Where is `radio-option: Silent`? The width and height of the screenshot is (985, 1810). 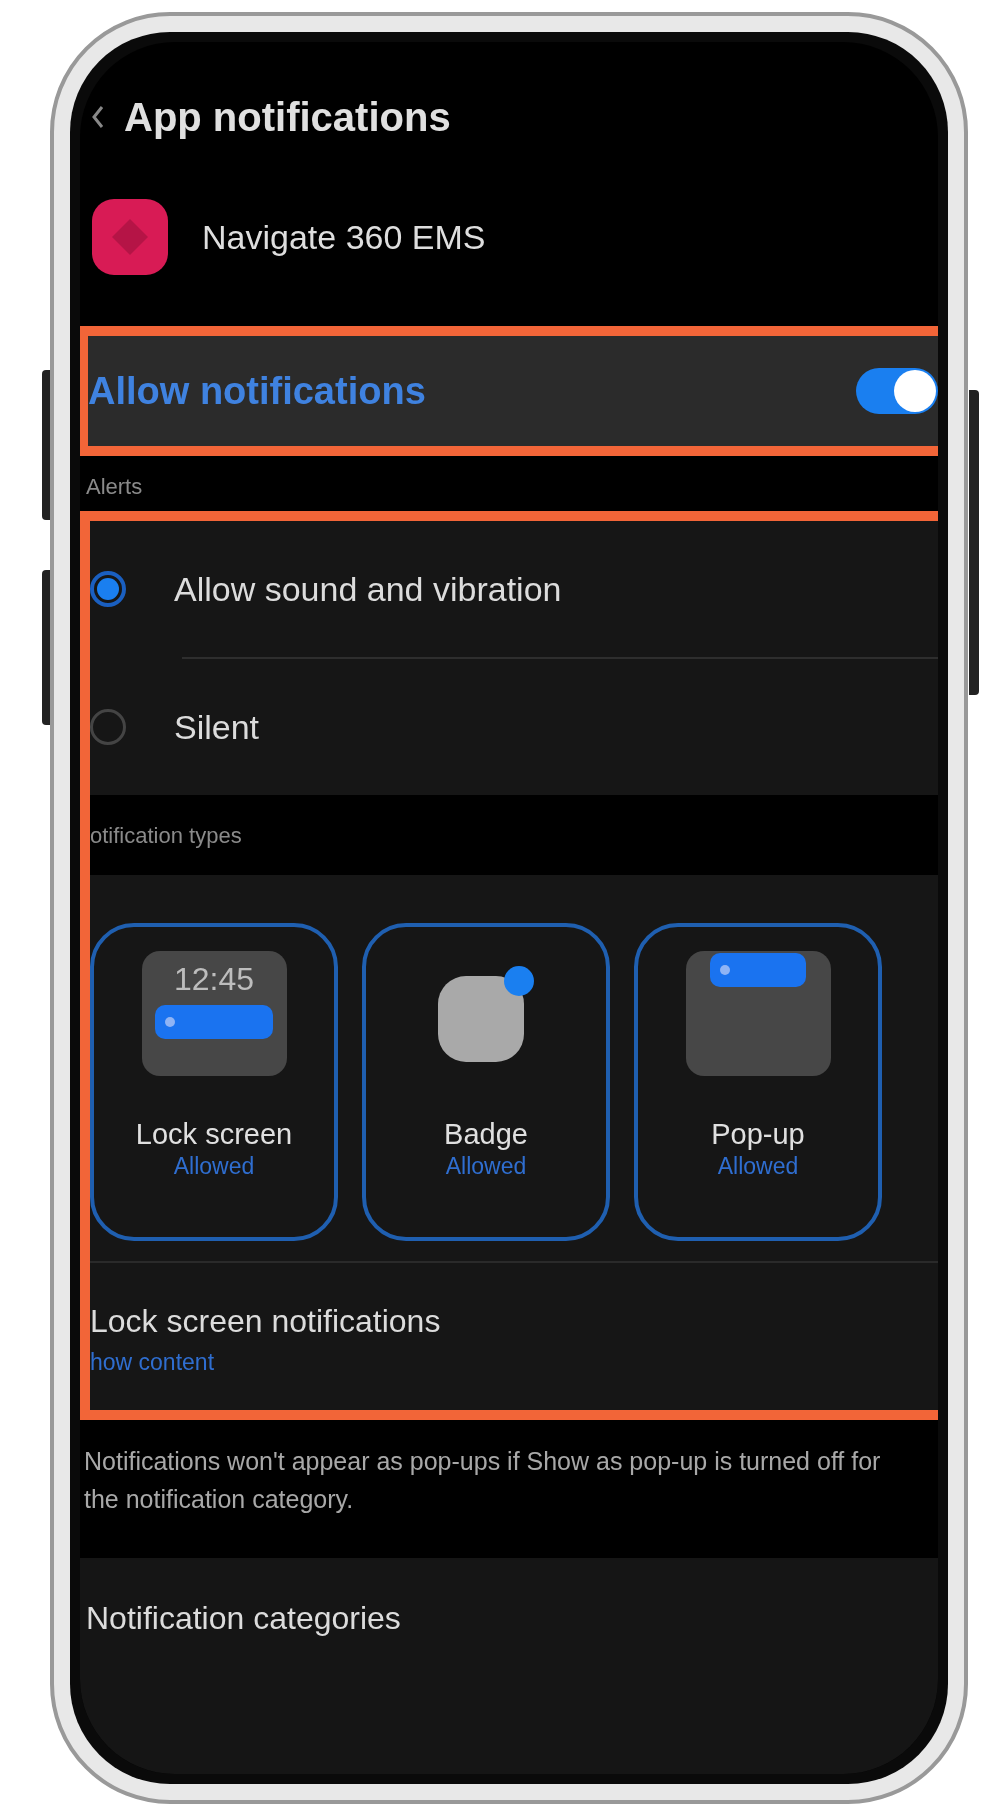 radio-option: Silent is located at coordinates (514, 727).